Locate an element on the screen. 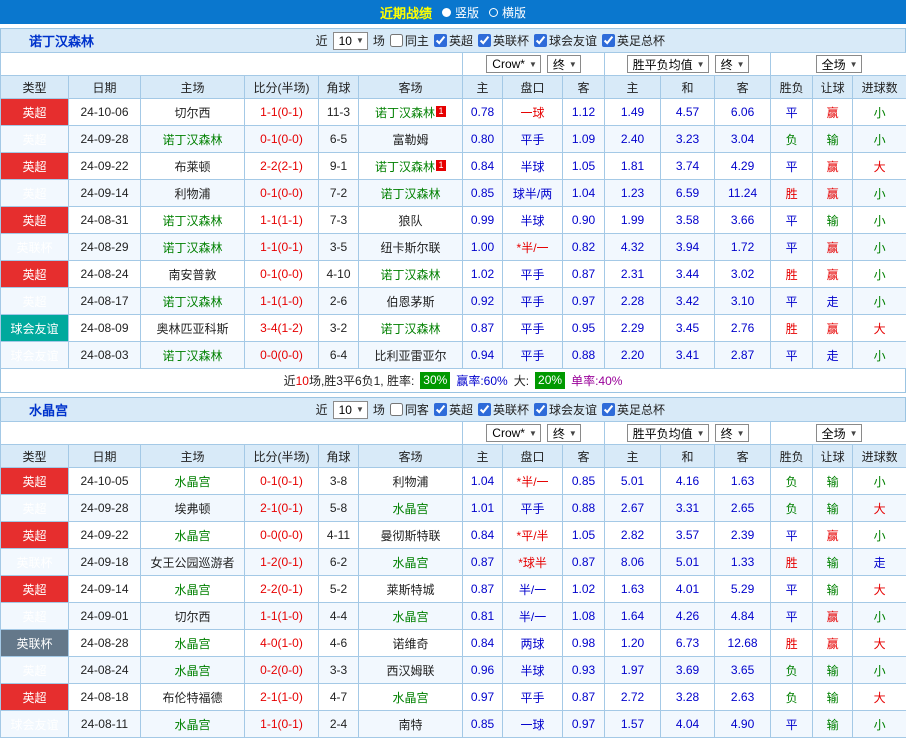 The height and width of the screenshot is (754, 906). team-name-cell: 布莱顿 is located at coordinates (192, 166).